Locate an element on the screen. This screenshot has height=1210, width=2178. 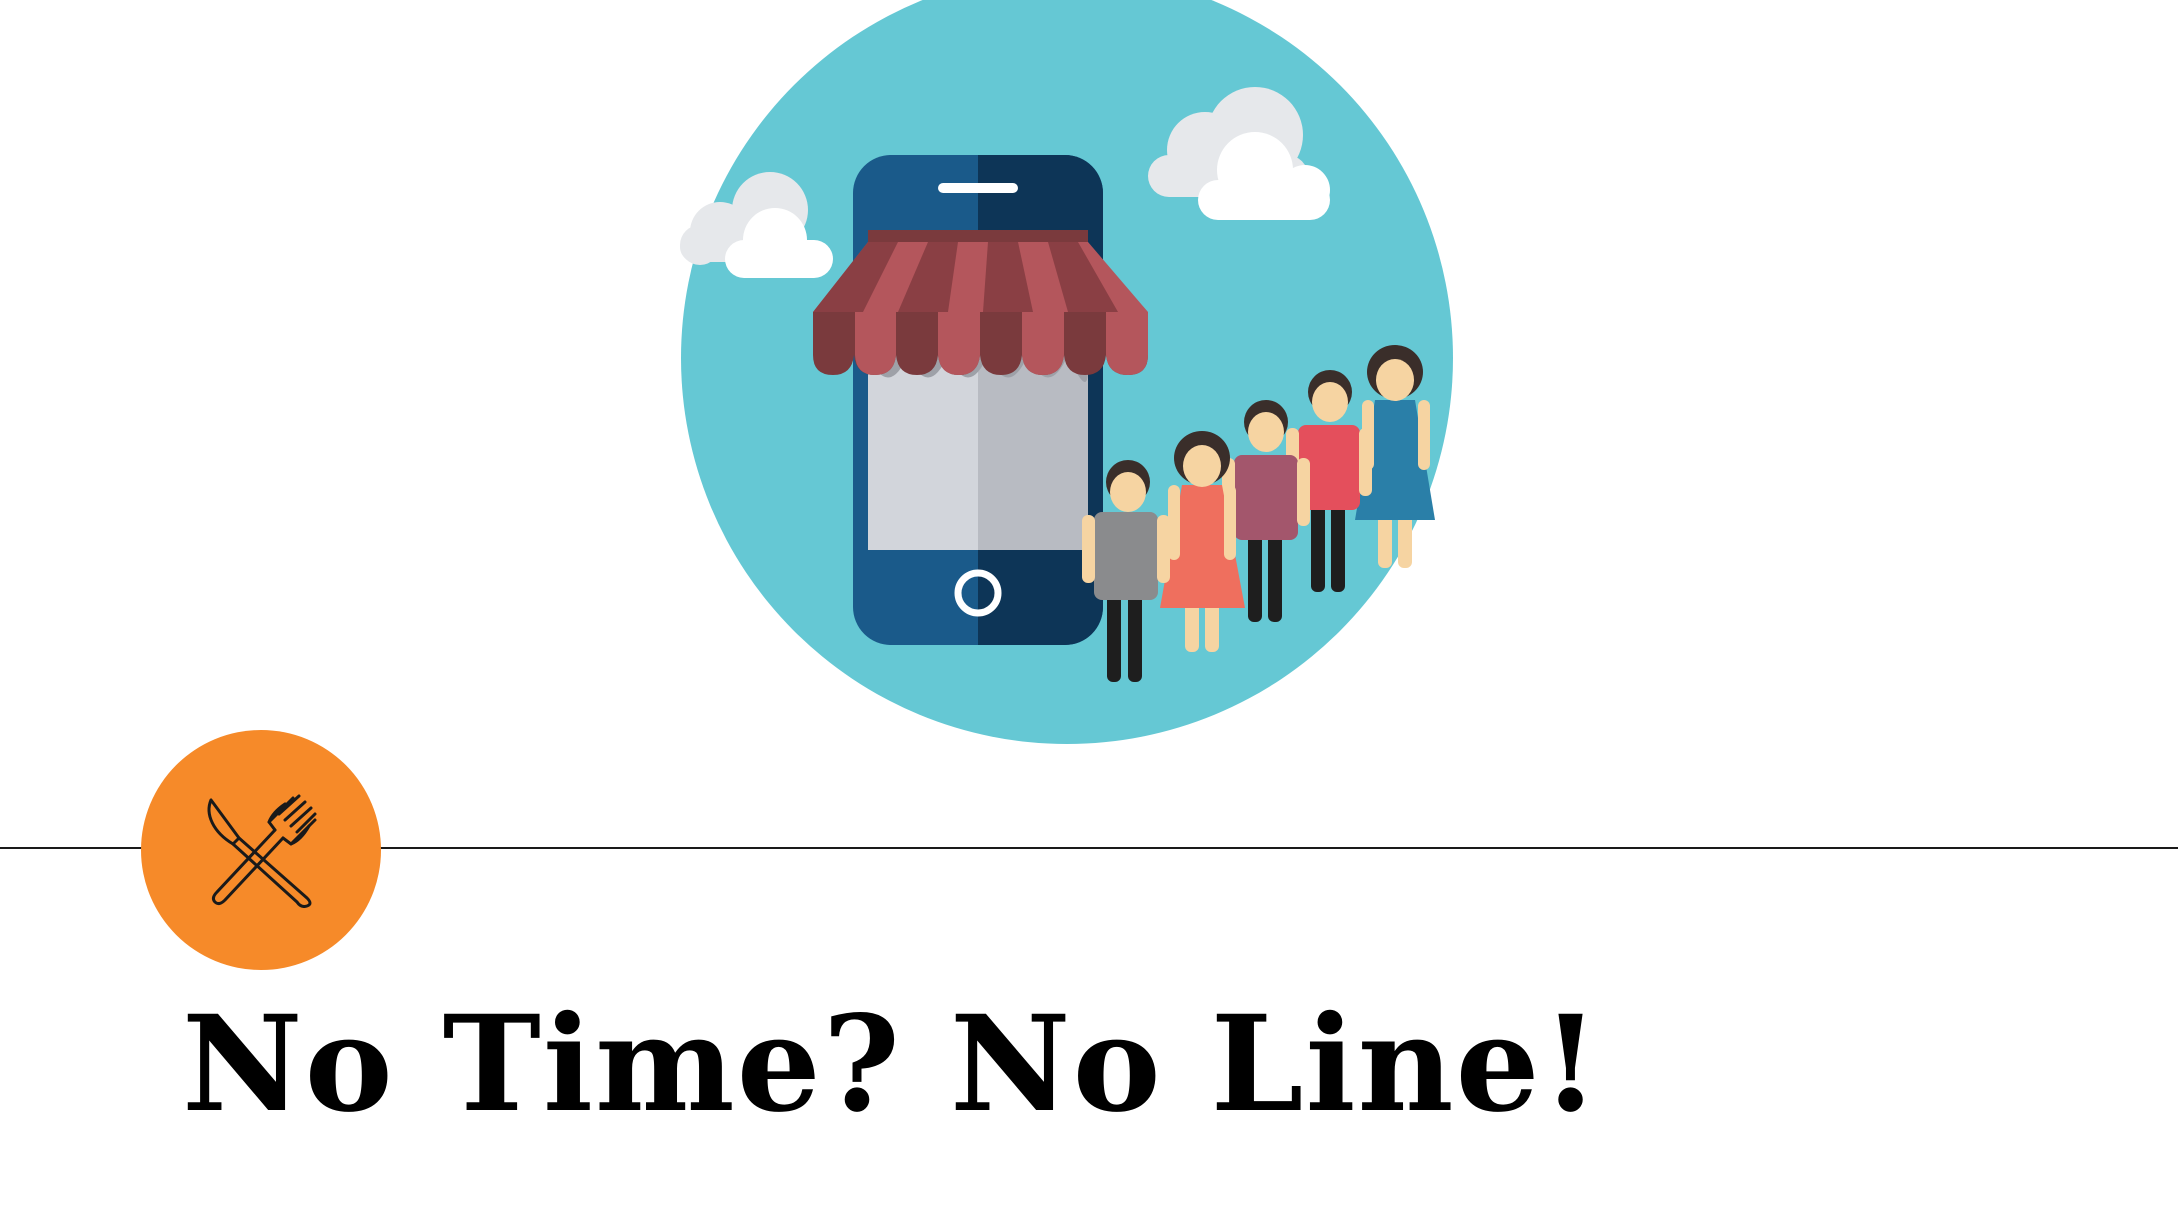
slide-title: No Time? No Line! is located at coordinates (892, 1064).